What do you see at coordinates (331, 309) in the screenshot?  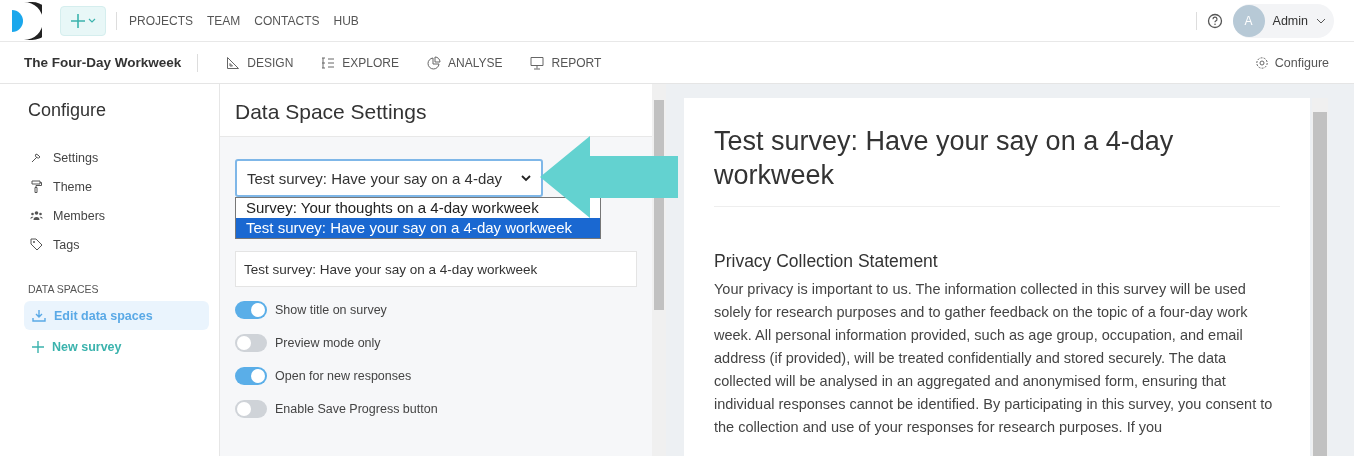 I see `toggle-label: Show title on survey` at bounding box center [331, 309].